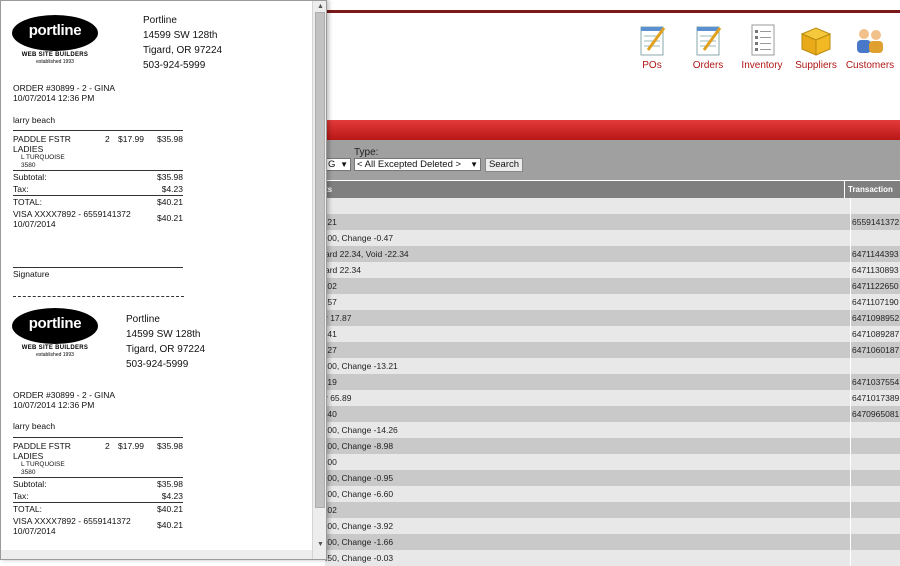 The width and height of the screenshot is (900, 566). I want to click on cut-line, so click(98, 296).